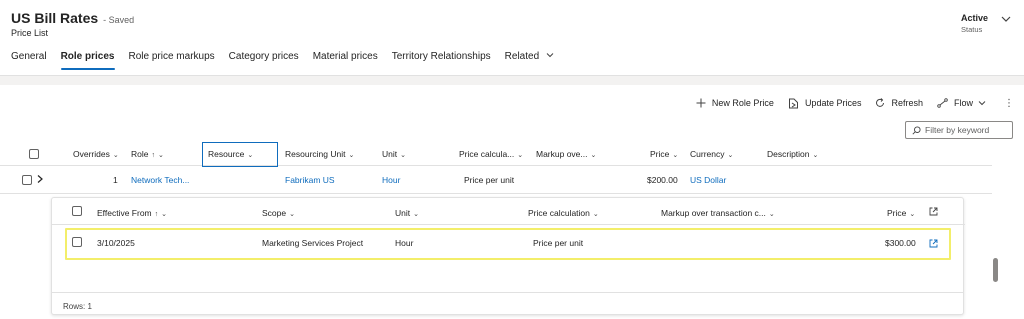 The height and width of the screenshot is (319, 1024). What do you see at coordinates (558, 243) in the screenshot?
I see `cell-price-calculation: Price per unit` at bounding box center [558, 243].